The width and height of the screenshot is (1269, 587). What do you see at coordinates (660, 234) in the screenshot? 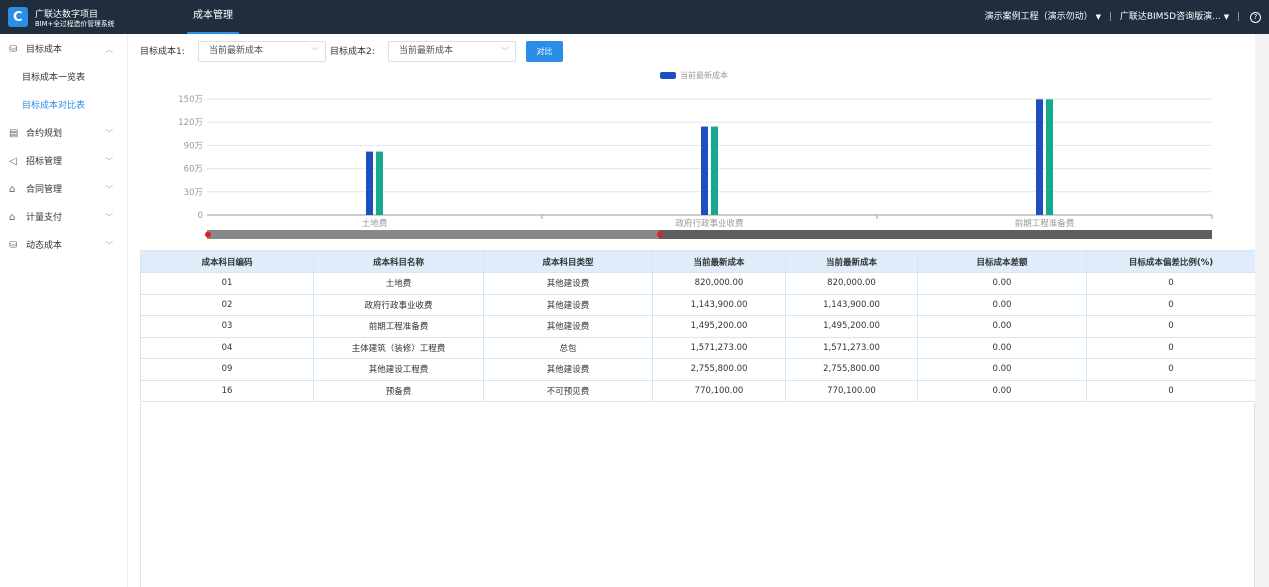
I see `zoom-handle-right` at bounding box center [660, 234].